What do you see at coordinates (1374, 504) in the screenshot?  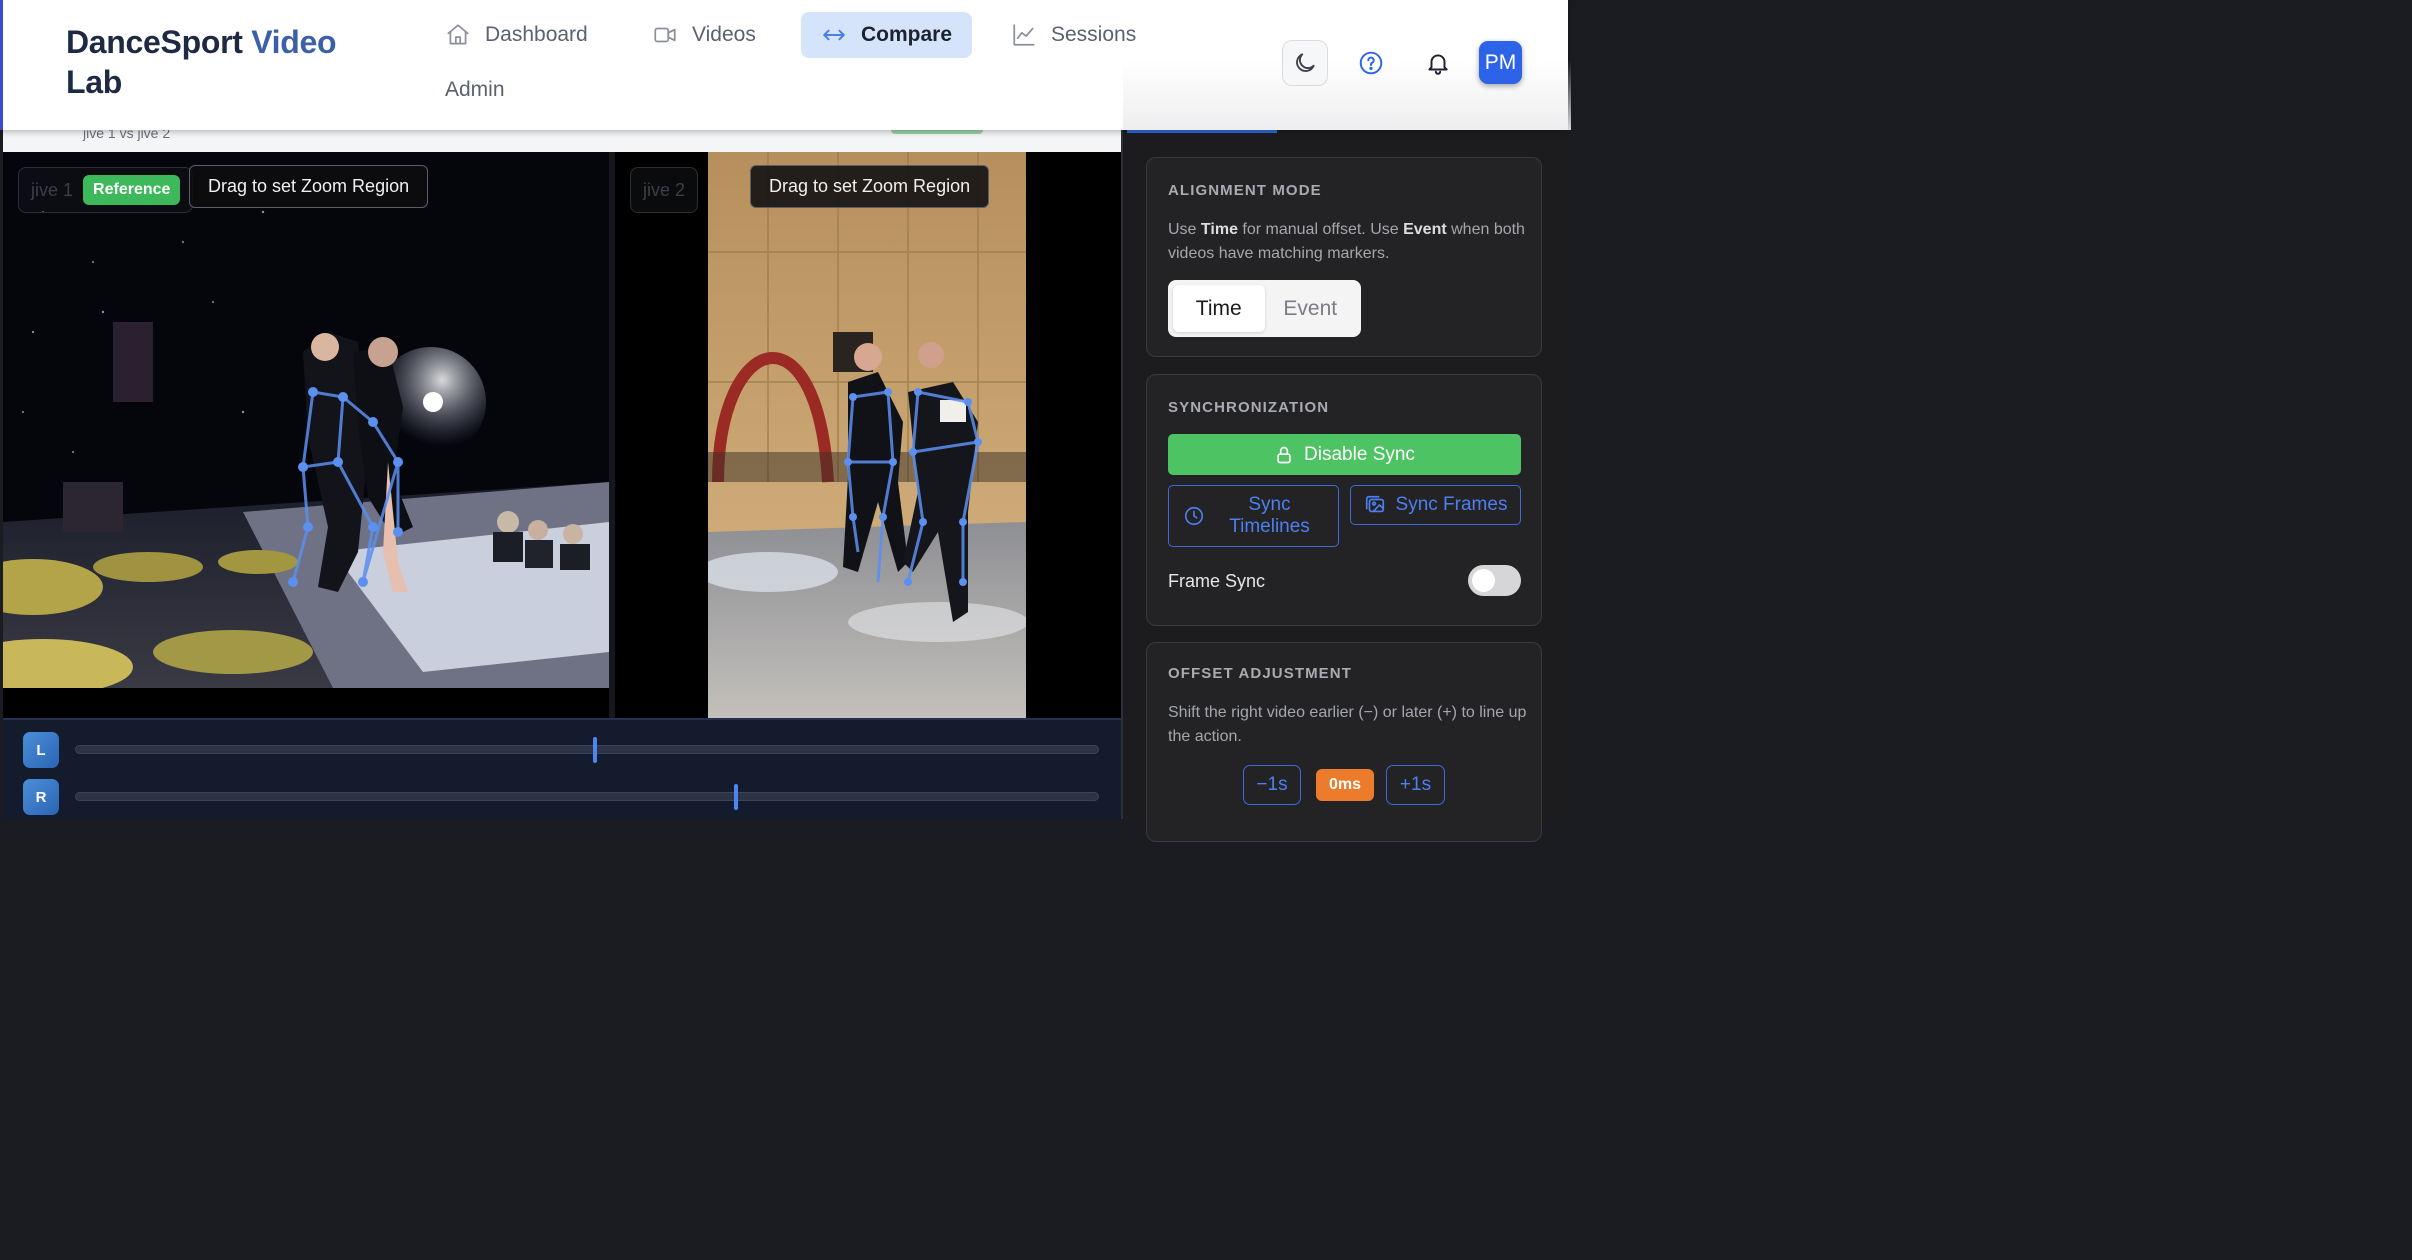 I see `images-icon` at bounding box center [1374, 504].